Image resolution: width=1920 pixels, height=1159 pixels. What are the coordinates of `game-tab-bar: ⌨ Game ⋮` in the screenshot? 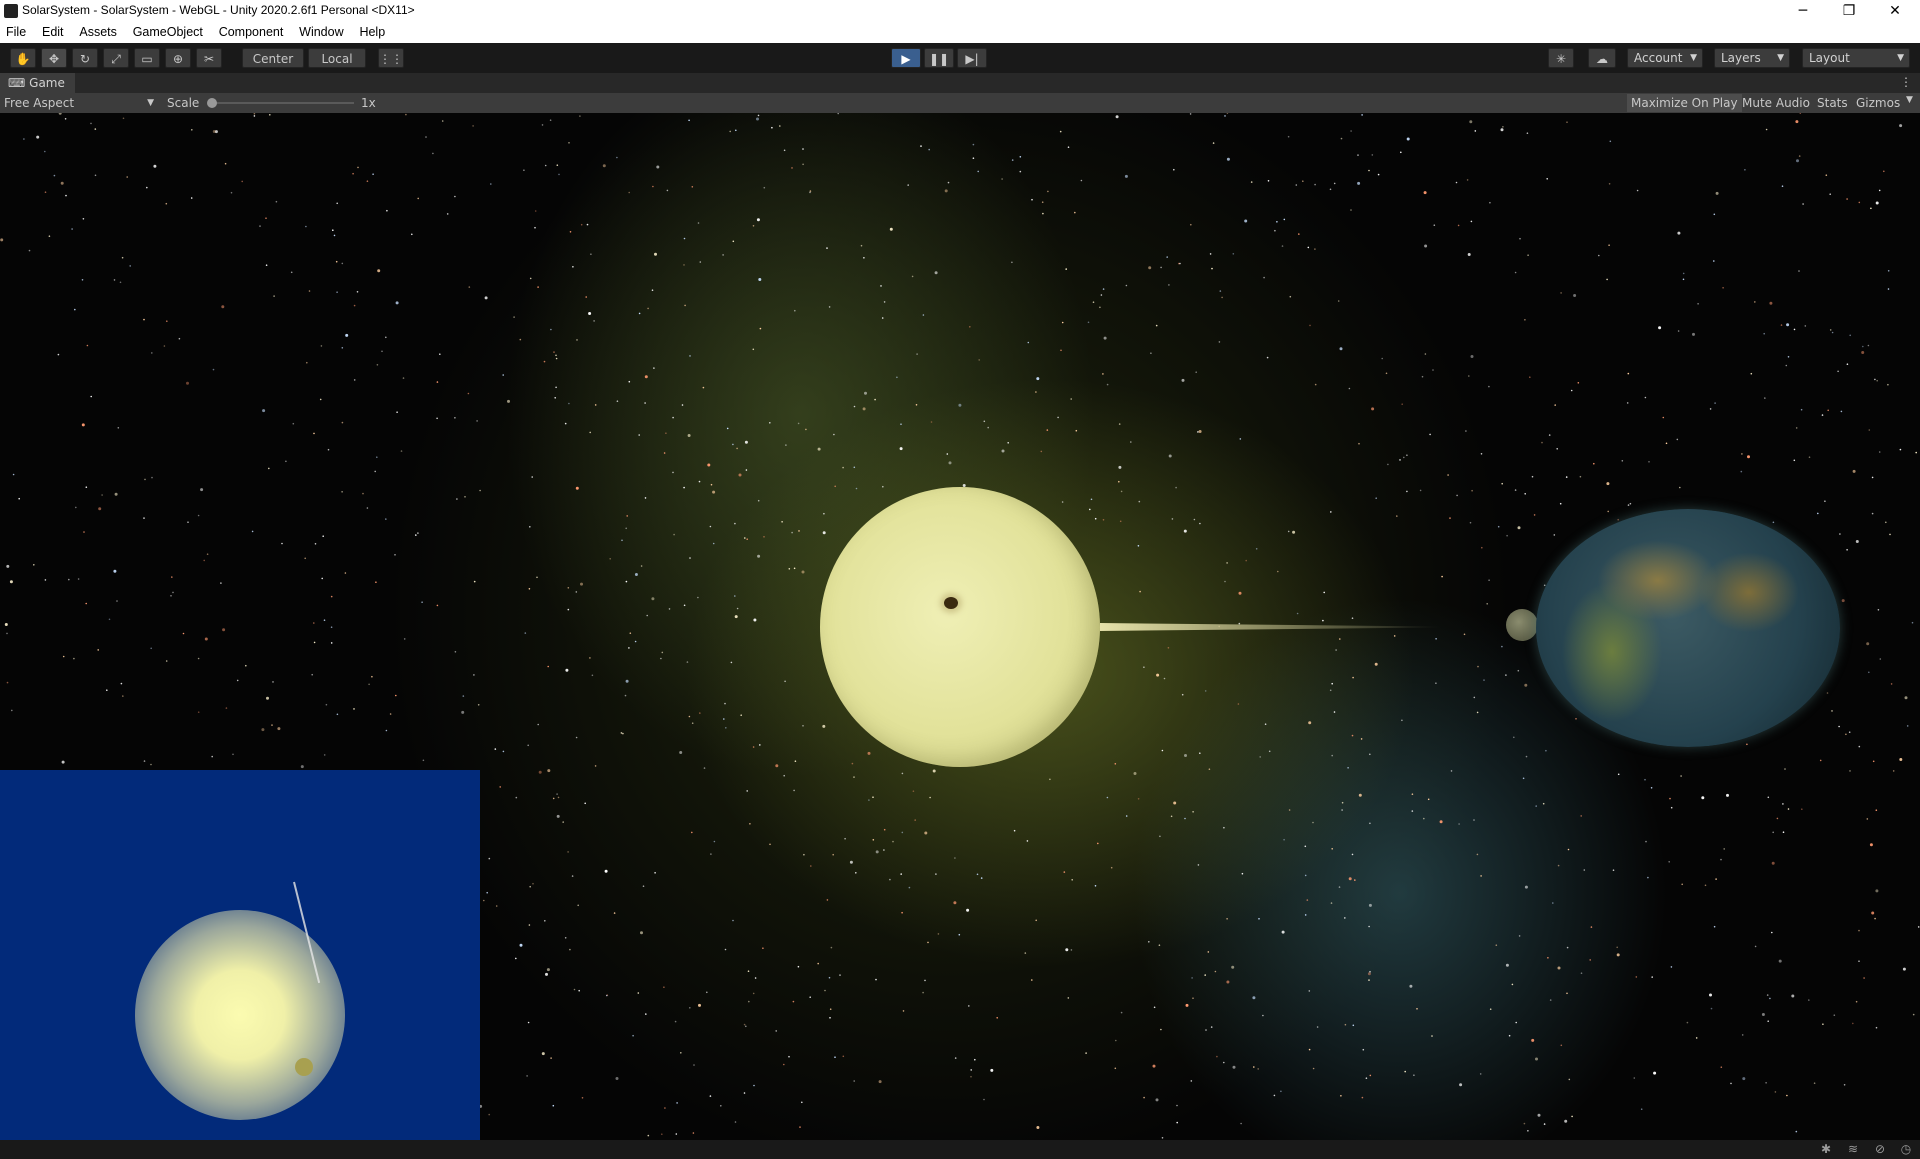 It's located at (960, 83).